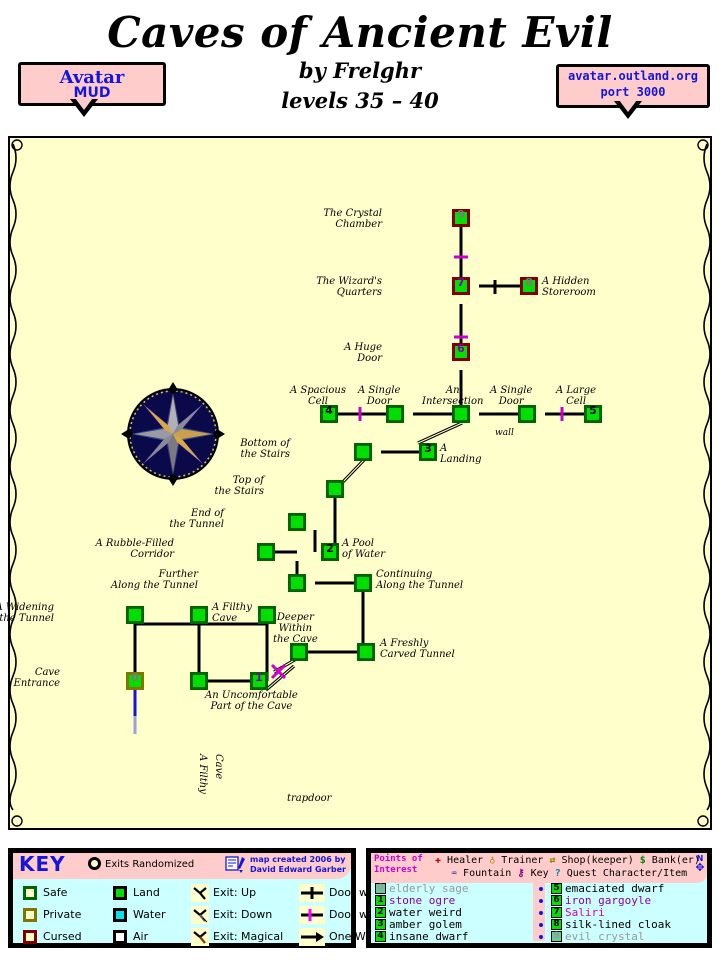 Image resolution: width=720 pixels, height=960 pixels. What do you see at coordinates (404, 643) in the screenshot?
I see `room-label-line: A Freshly` at bounding box center [404, 643].